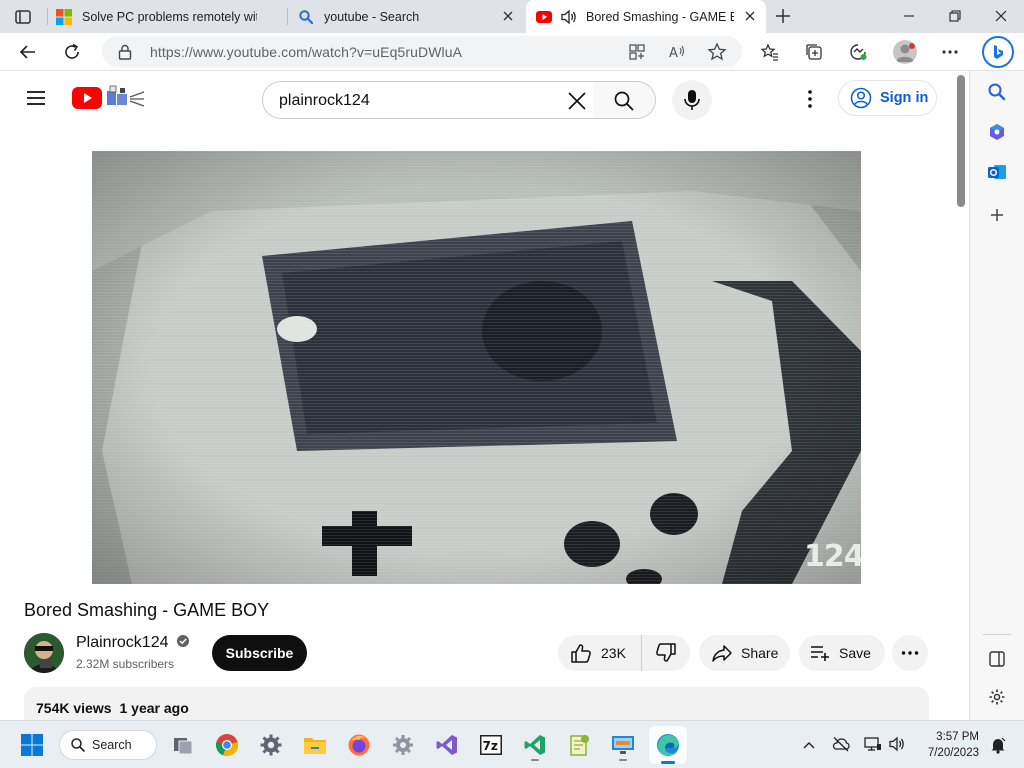 Image resolution: width=1024 pixels, height=768 pixels. I want to click on thumbs-up-icon, so click(581, 653).